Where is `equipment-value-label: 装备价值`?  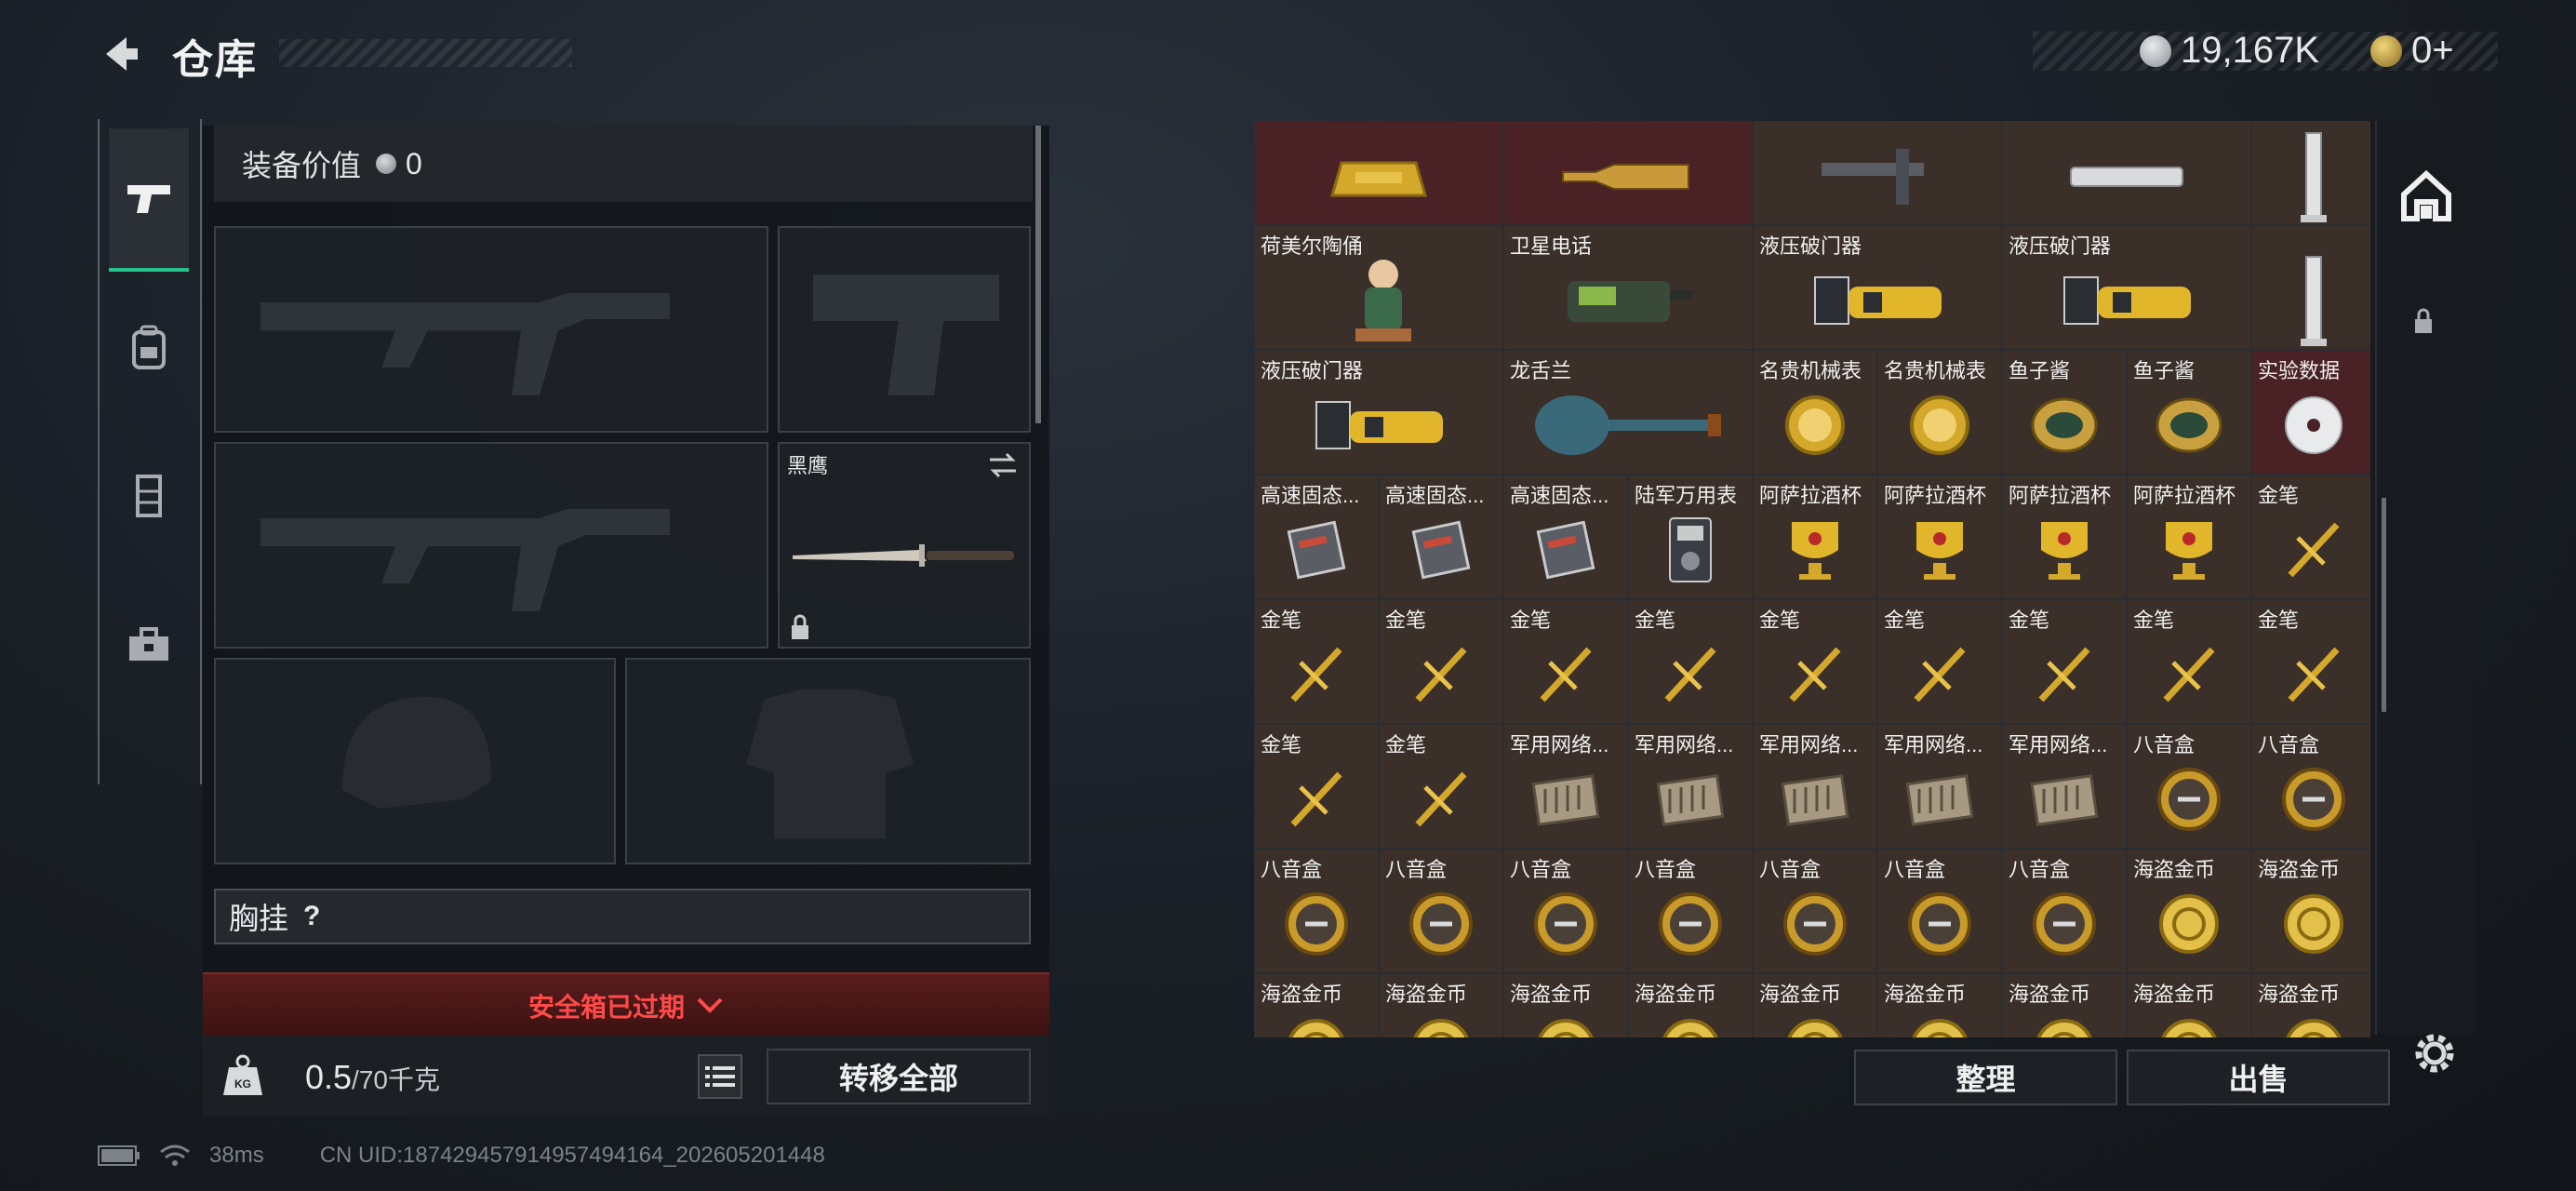 equipment-value-label: 装备价值 is located at coordinates (302, 165).